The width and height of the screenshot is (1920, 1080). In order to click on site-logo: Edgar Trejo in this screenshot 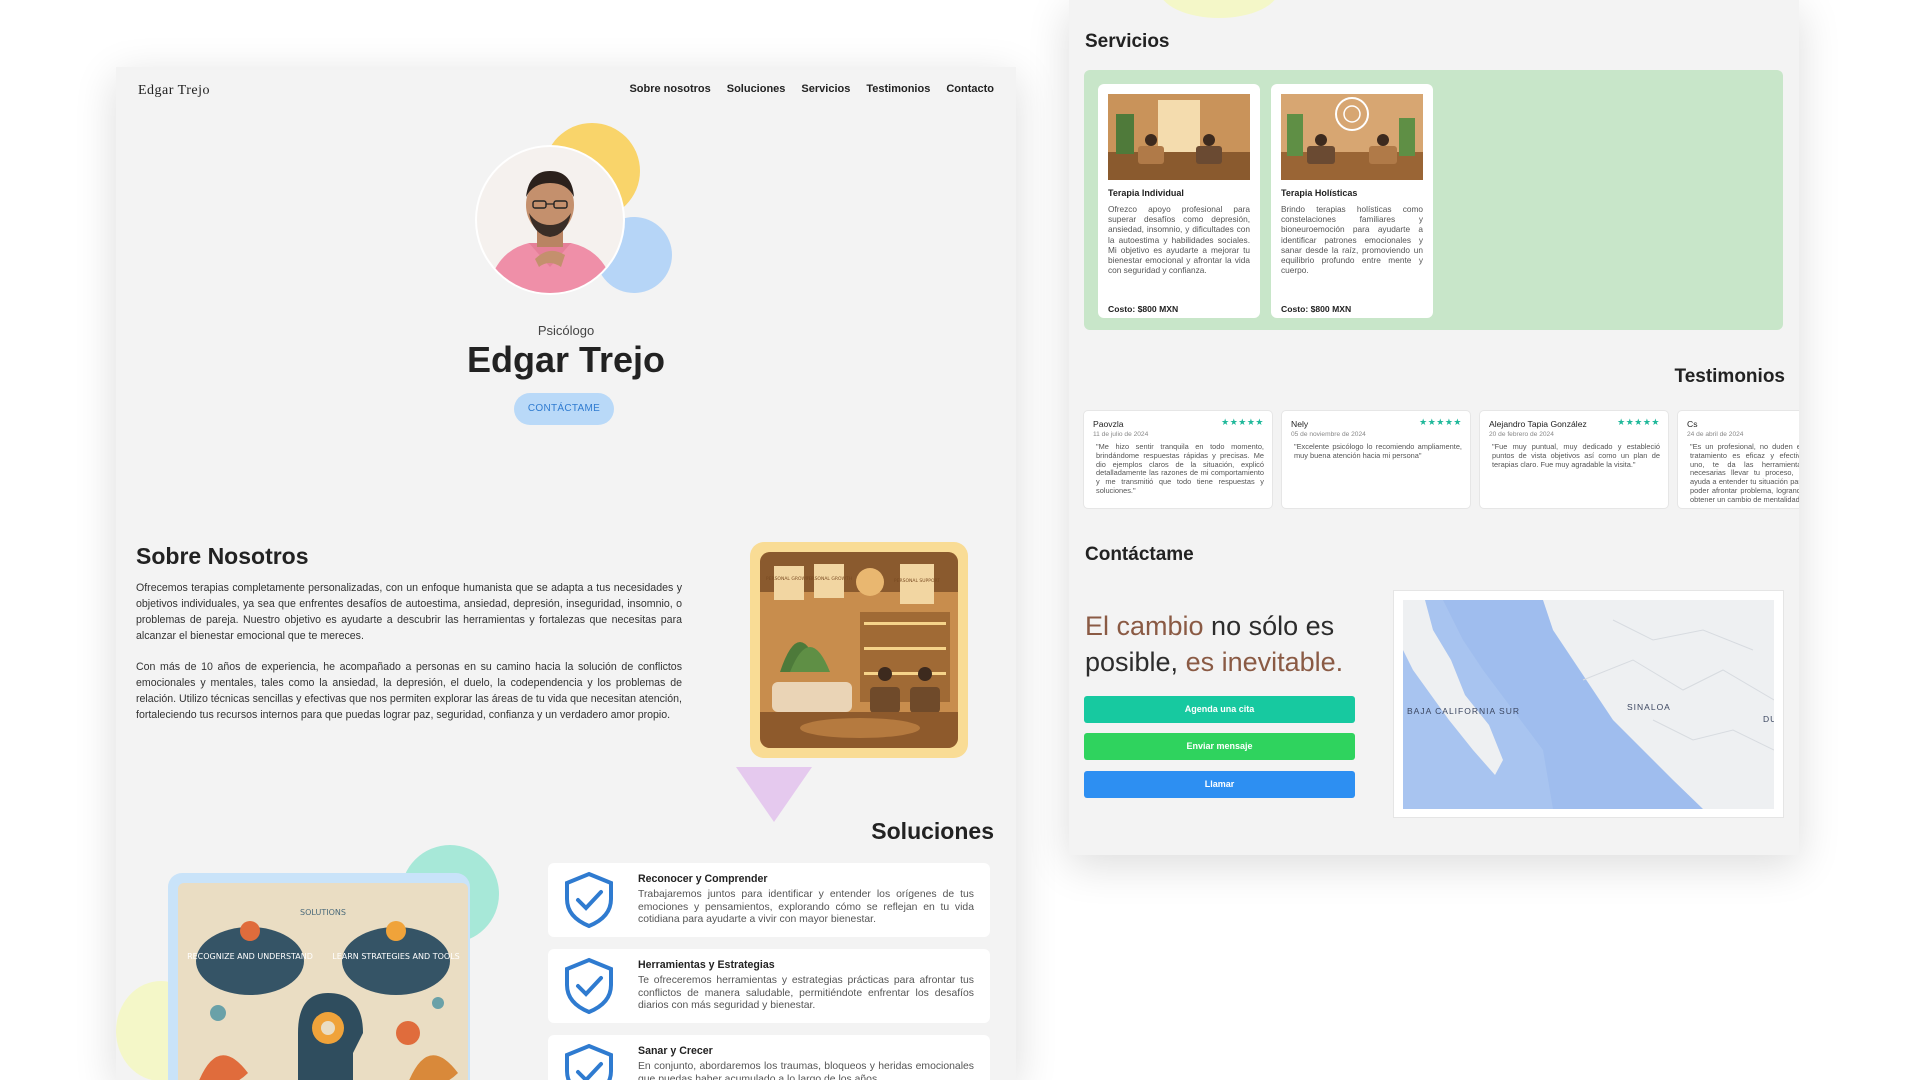, I will do `click(174, 91)`.